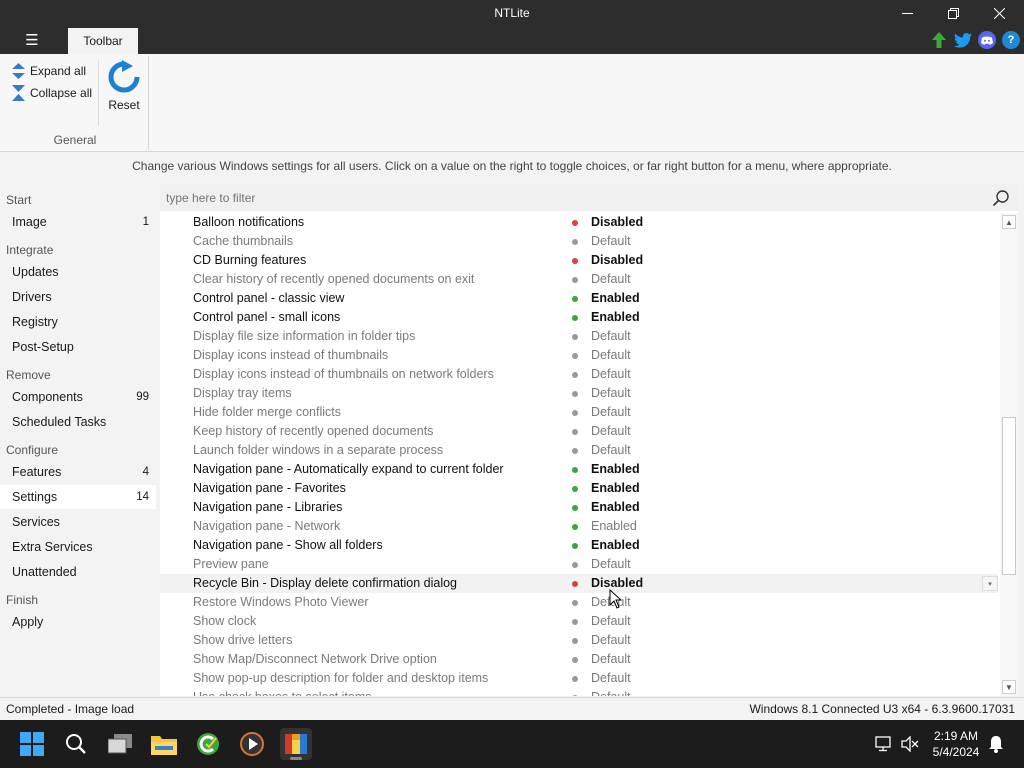  I want to click on scrollbar-thumb, so click(1009, 496).